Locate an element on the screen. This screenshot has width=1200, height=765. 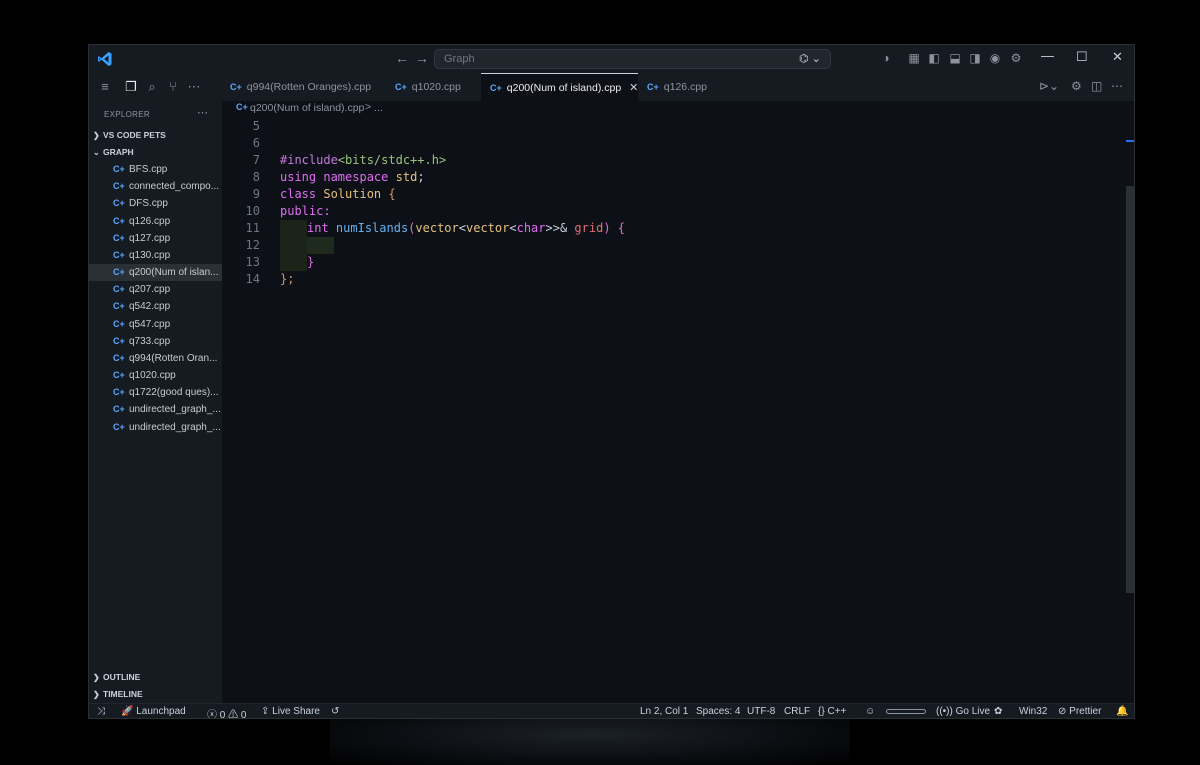
ellipsis-icon: ⋯ is located at coordinates (194, 87).